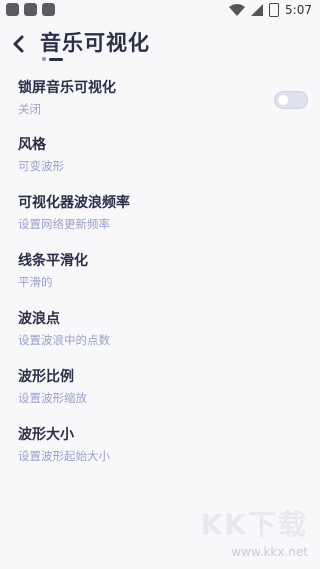 This screenshot has height=569, width=320. I want to click on setting-waveform-size: 波形大小 设置波形起始大小, so click(163, 444).